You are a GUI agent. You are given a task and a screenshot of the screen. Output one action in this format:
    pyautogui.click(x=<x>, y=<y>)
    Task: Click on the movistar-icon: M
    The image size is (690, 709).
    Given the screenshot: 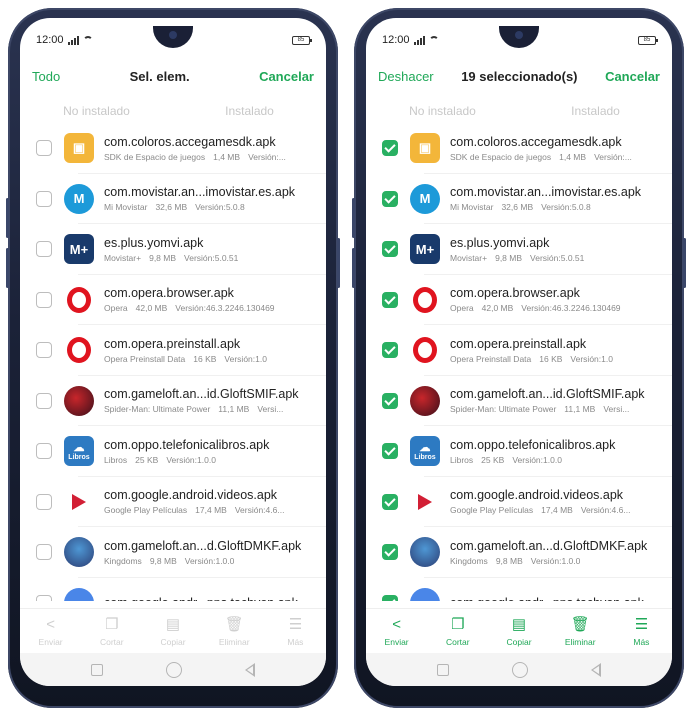 What is the action you would take?
    pyautogui.click(x=425, y=198)
    